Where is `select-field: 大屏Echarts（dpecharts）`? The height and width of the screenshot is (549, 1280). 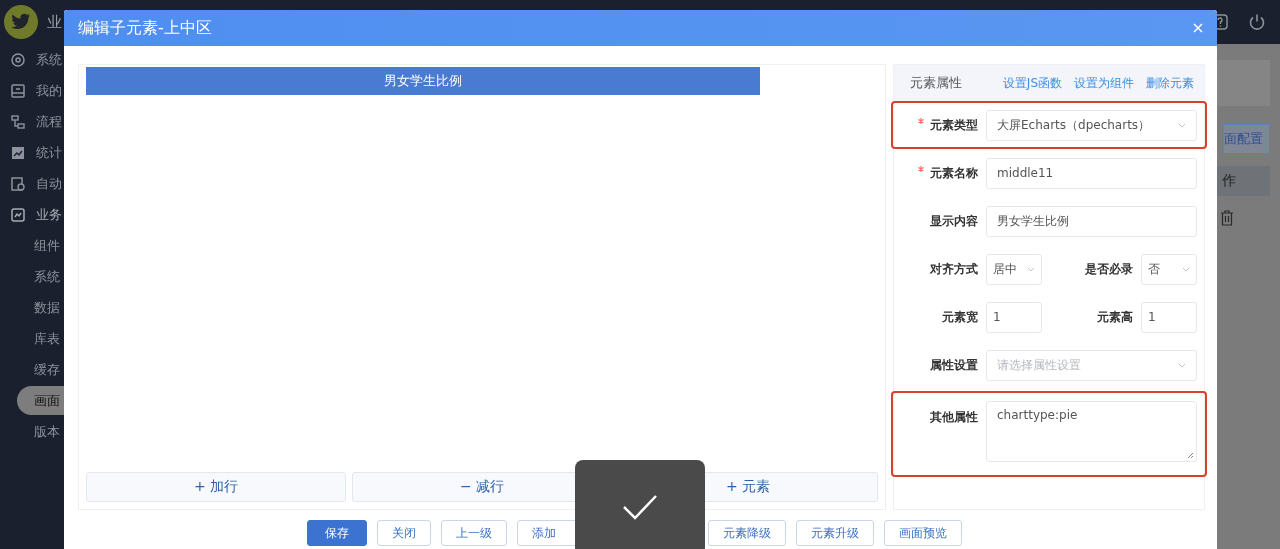 select-field: 大屏Echarts（dpecharts） is located at coordinates (1091, 125).